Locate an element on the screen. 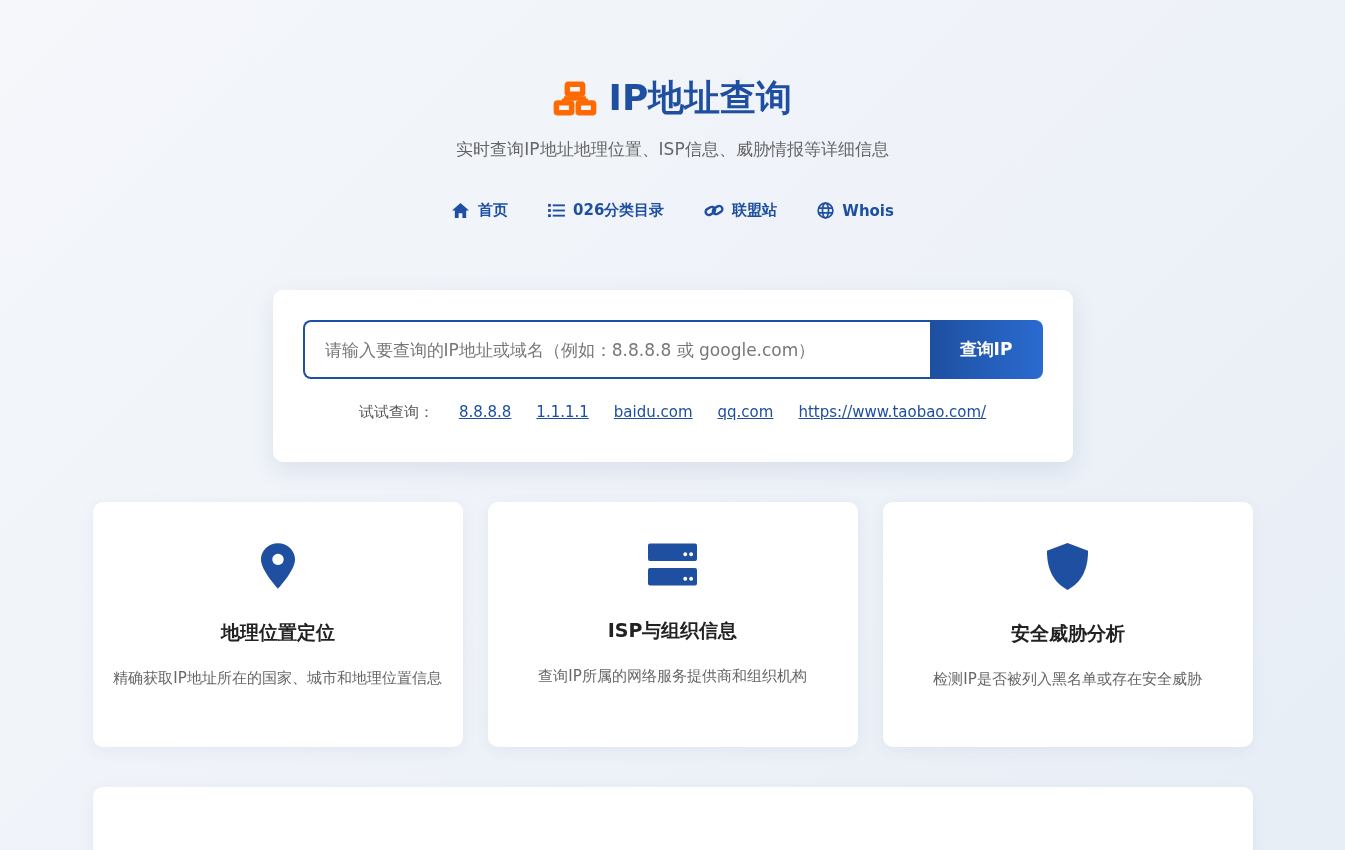  example-link: qq.com is located at coordinates (745, 412).